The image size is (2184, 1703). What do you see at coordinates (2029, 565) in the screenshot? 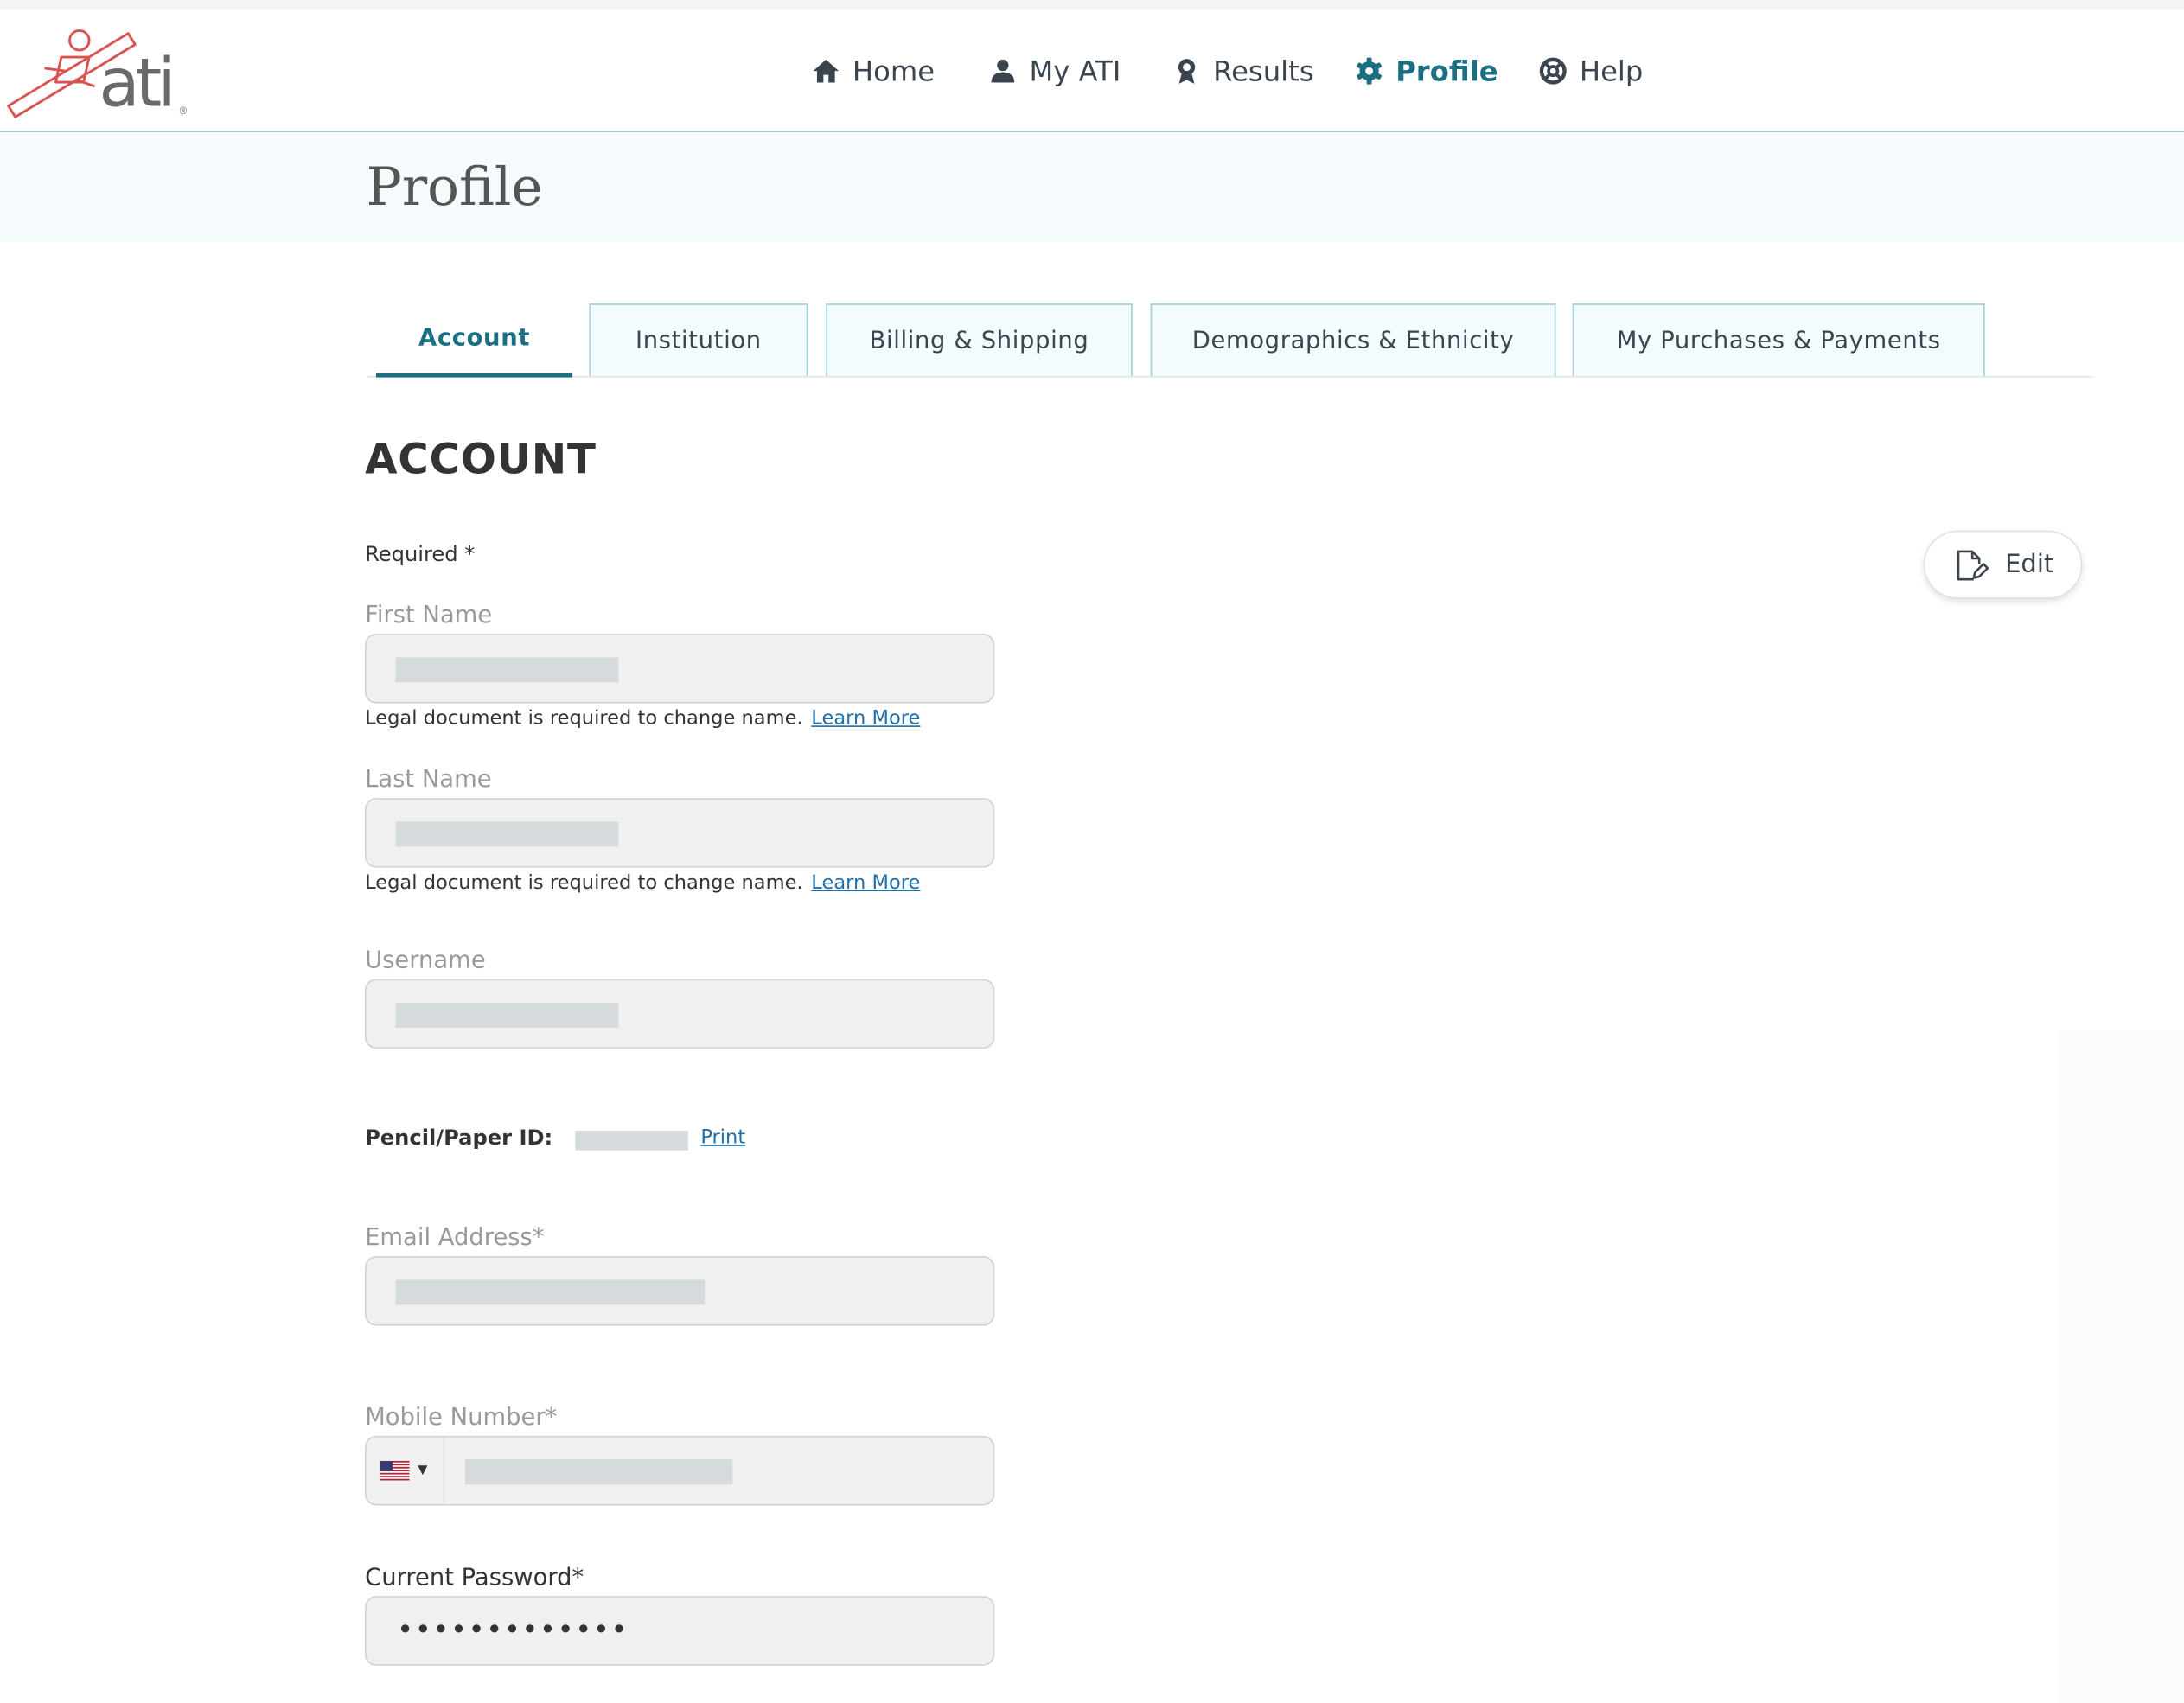
I see `edit-button-label: Edit` at bounding box center [2029, 565].